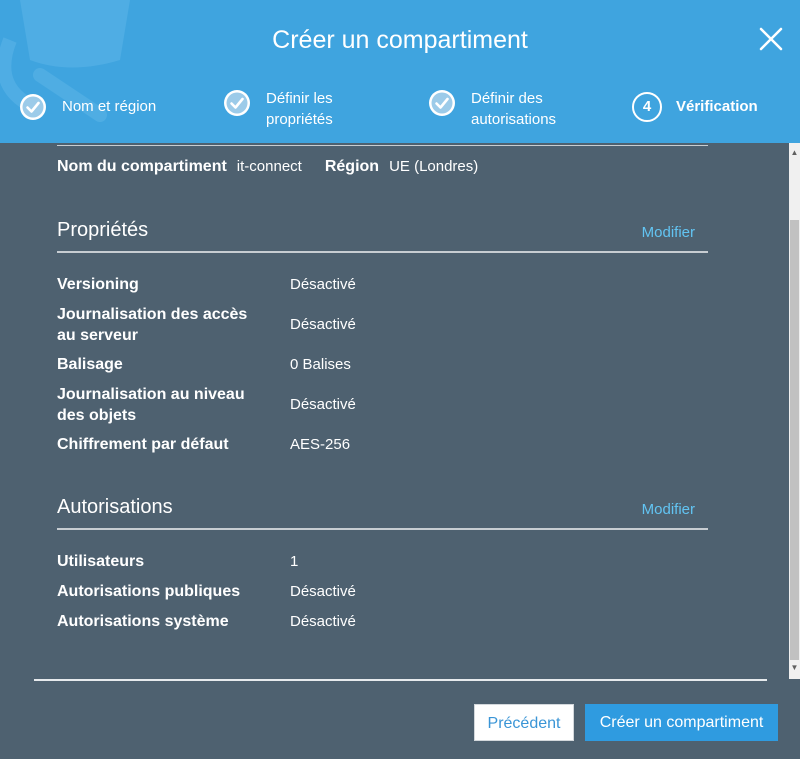  I want to click on property-key: Versioning, so click(98, 284).